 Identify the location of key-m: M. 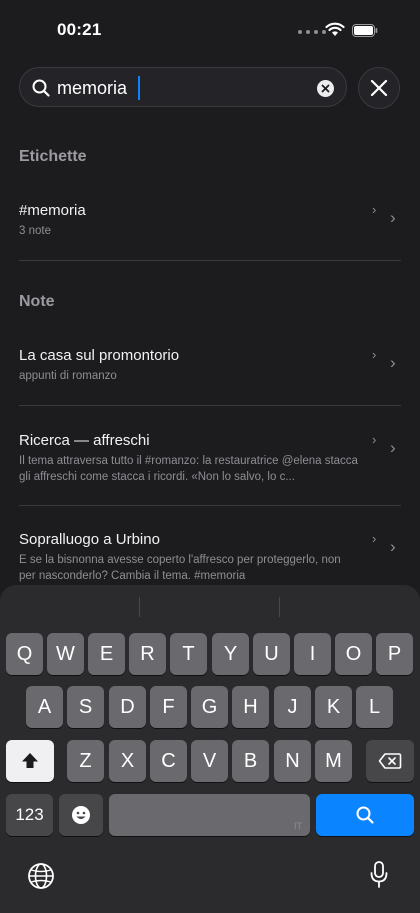
(333, 761).